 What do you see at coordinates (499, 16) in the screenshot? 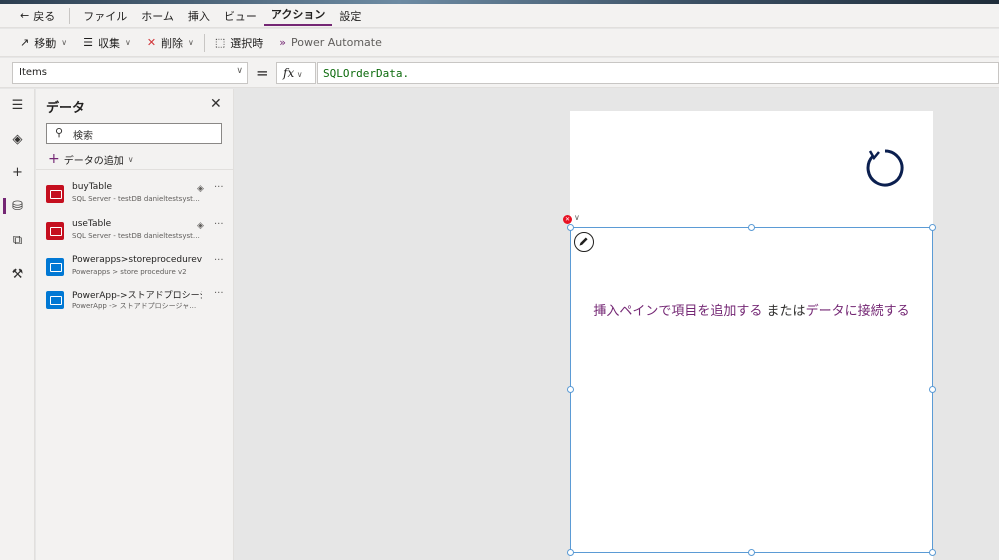
I see `menu-bar: ← 戻る ファイル ホーム 挿入 ビュー アクション 設定` at bounding box center [499, 16].